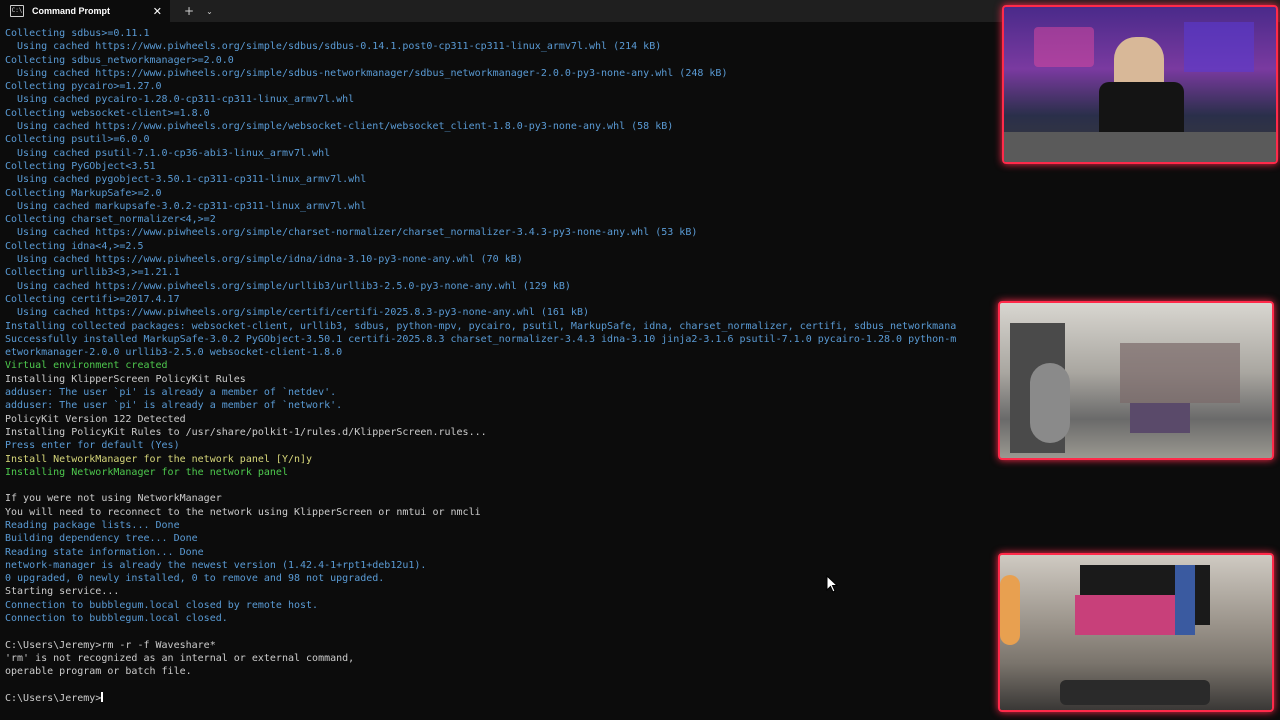 The width and height of the screenshot is (1280, 720). What do you see at coordinates (1136, 632) in the screenshot?
I see `webcam-overlay-printer` at bounding box center [1136, 632].